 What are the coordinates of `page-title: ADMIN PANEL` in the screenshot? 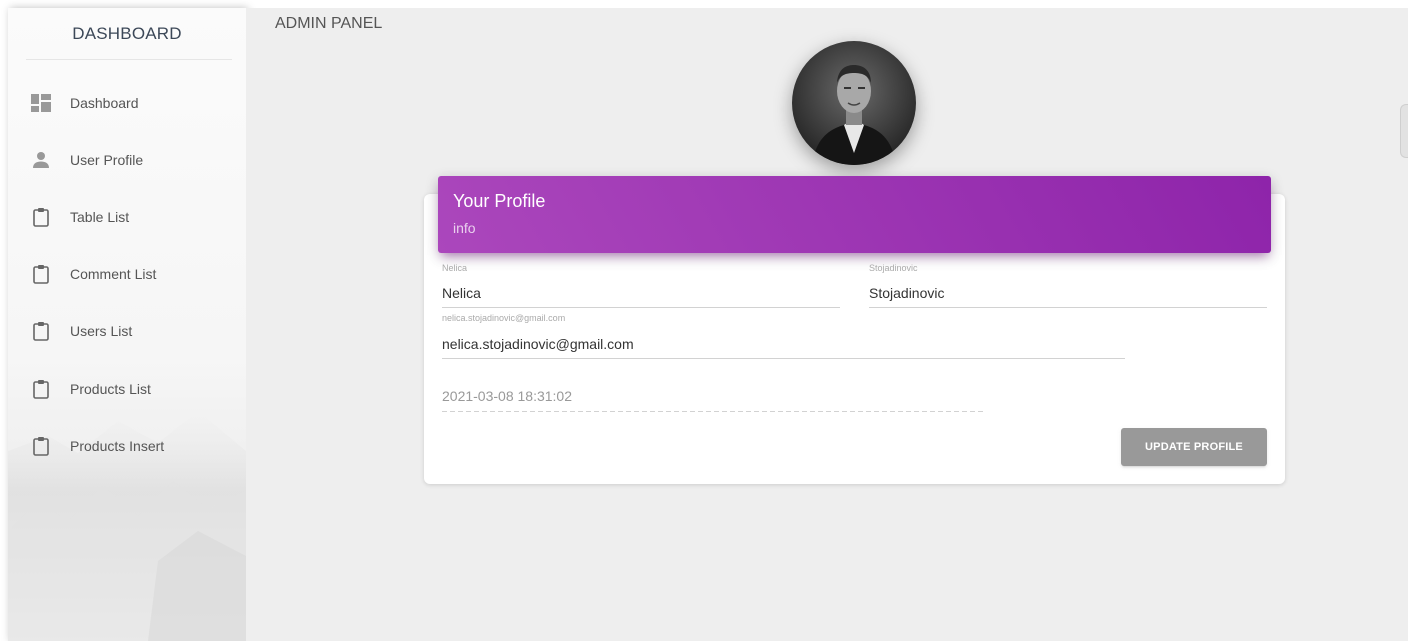 It's located at (328, 24).